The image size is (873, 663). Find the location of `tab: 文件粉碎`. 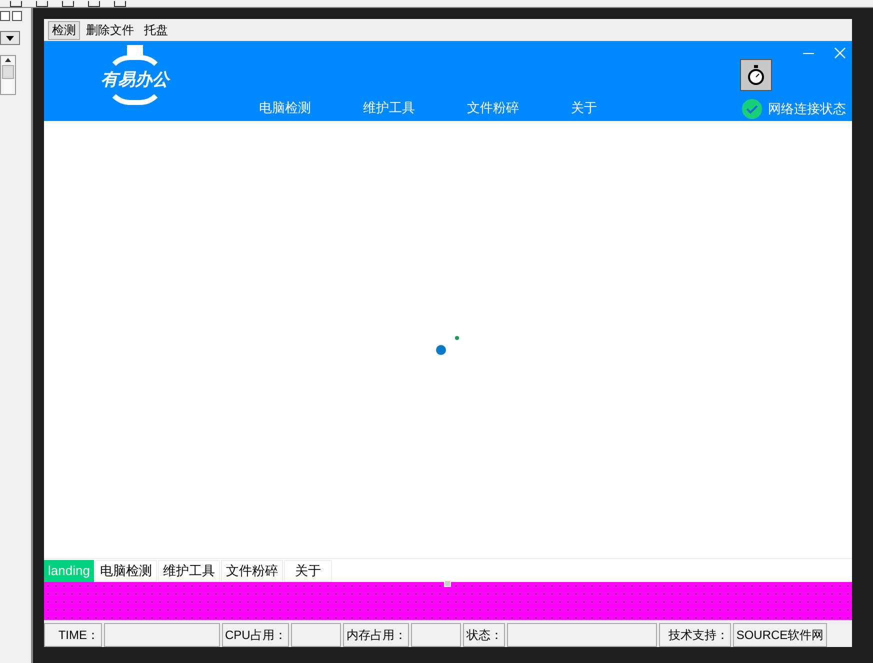

tab: 文件粉碎 is located at coordinates (251, 571).